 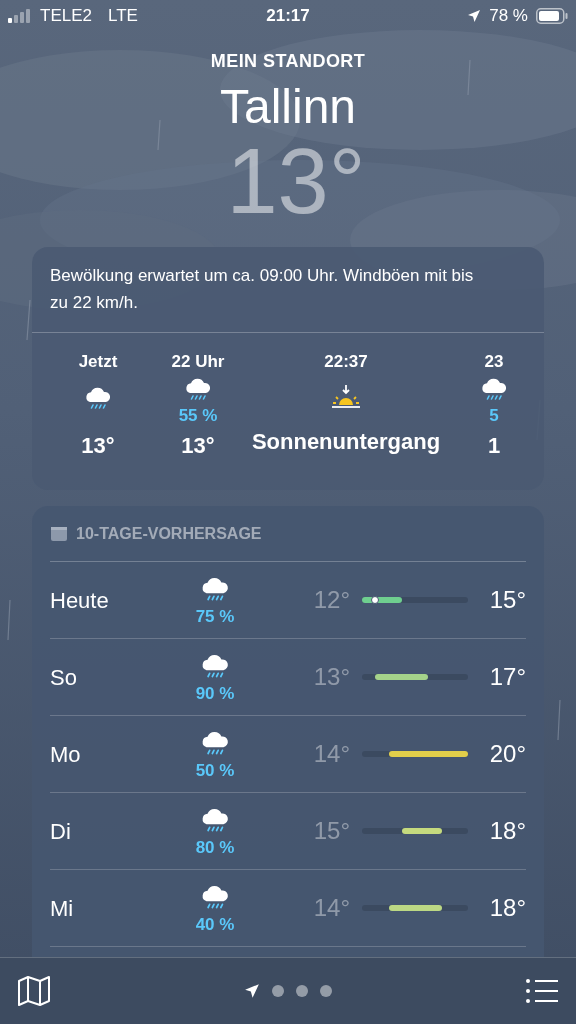 What do you see at coordinates (288, 61) in the screenshot?
I see `location-caption: MEIN STANDORT` at bounding box center [288, 61].